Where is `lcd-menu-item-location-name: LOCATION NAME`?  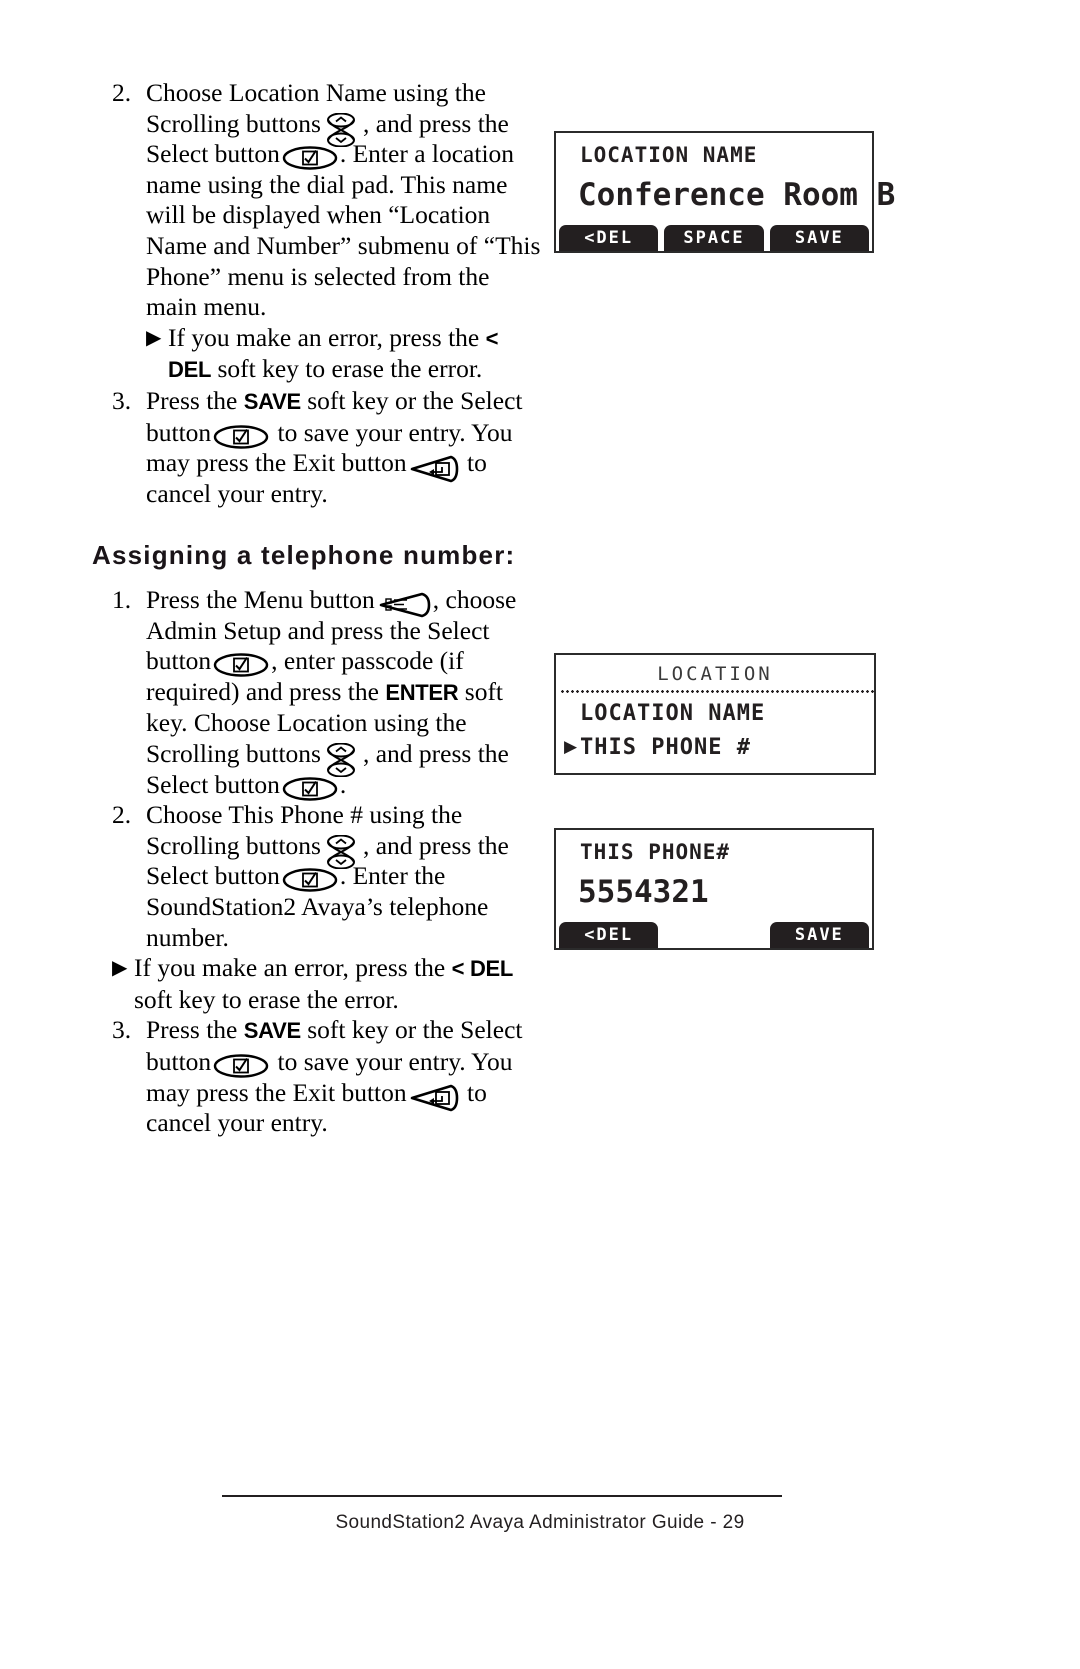
lcd-menu-item-location-name: LOCATION NAME is located at coordinates (672, 713).